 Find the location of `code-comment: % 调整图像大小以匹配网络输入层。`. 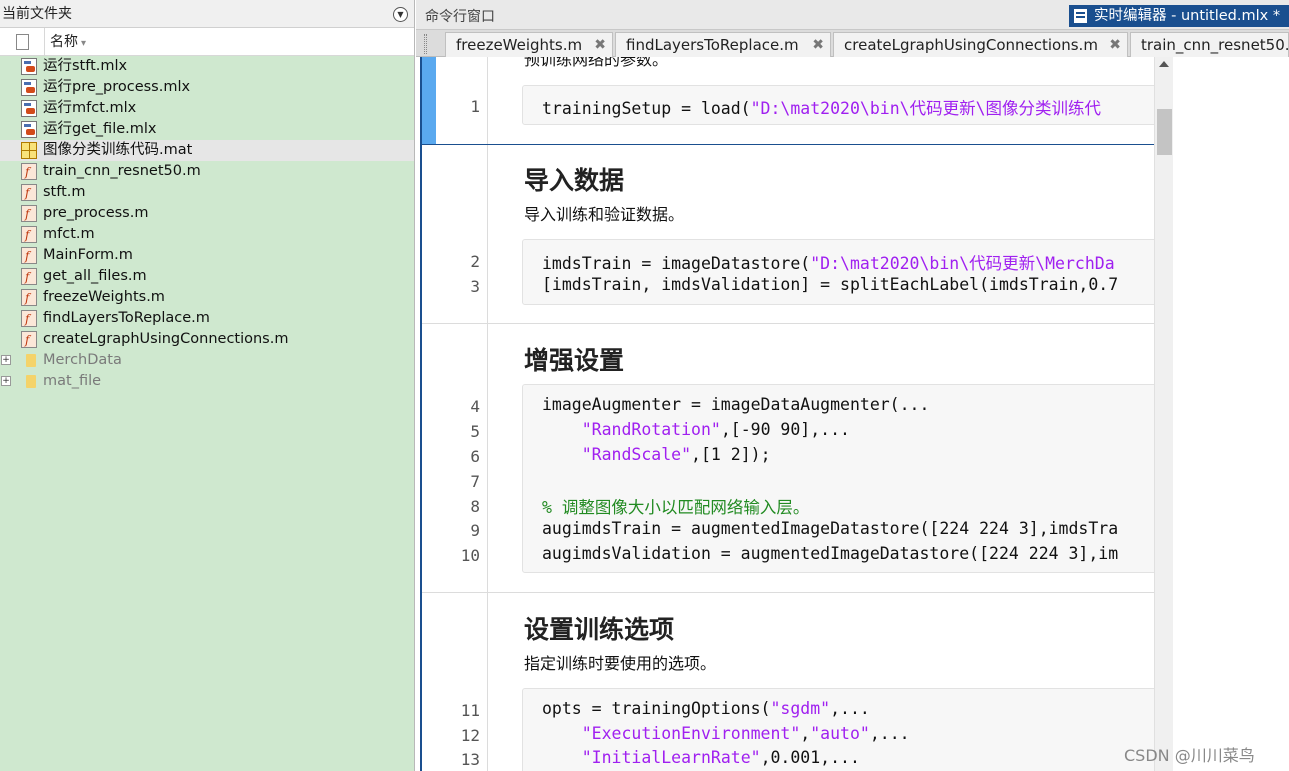

code-comment: % 调整图像大小以匹配网络输入层。 is located at coordinates (675, 506).